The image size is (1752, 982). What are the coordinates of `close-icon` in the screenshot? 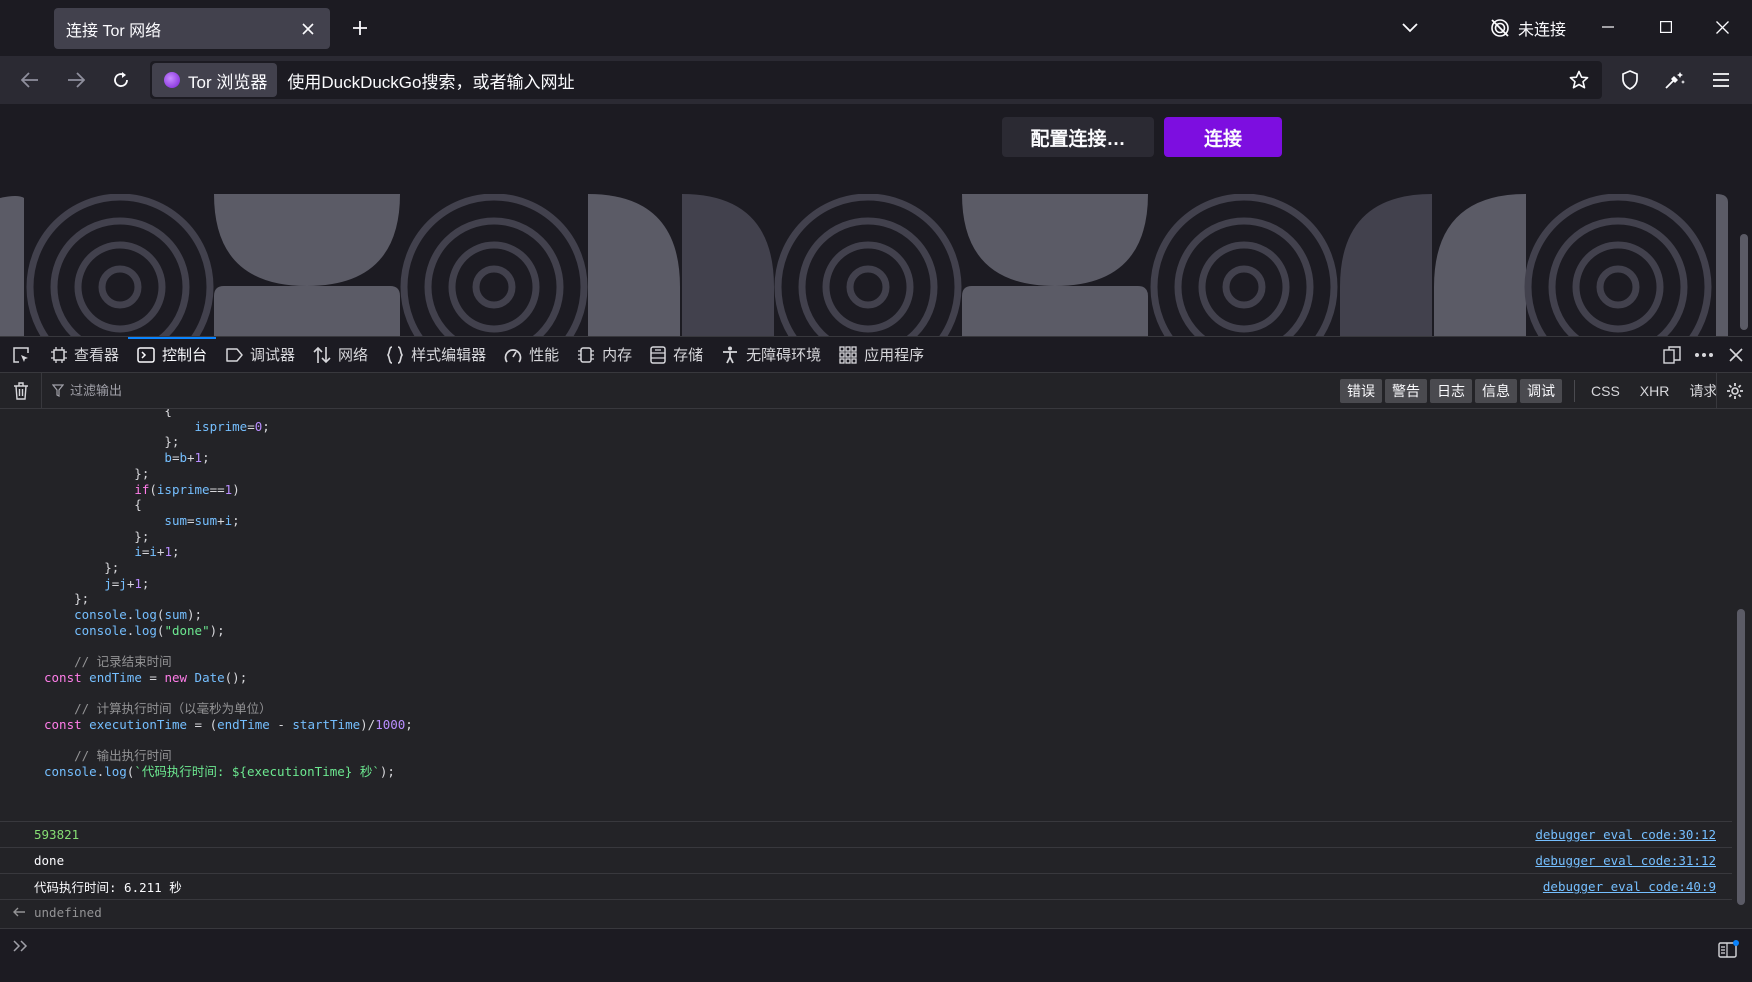 It's located at (1722, 27).